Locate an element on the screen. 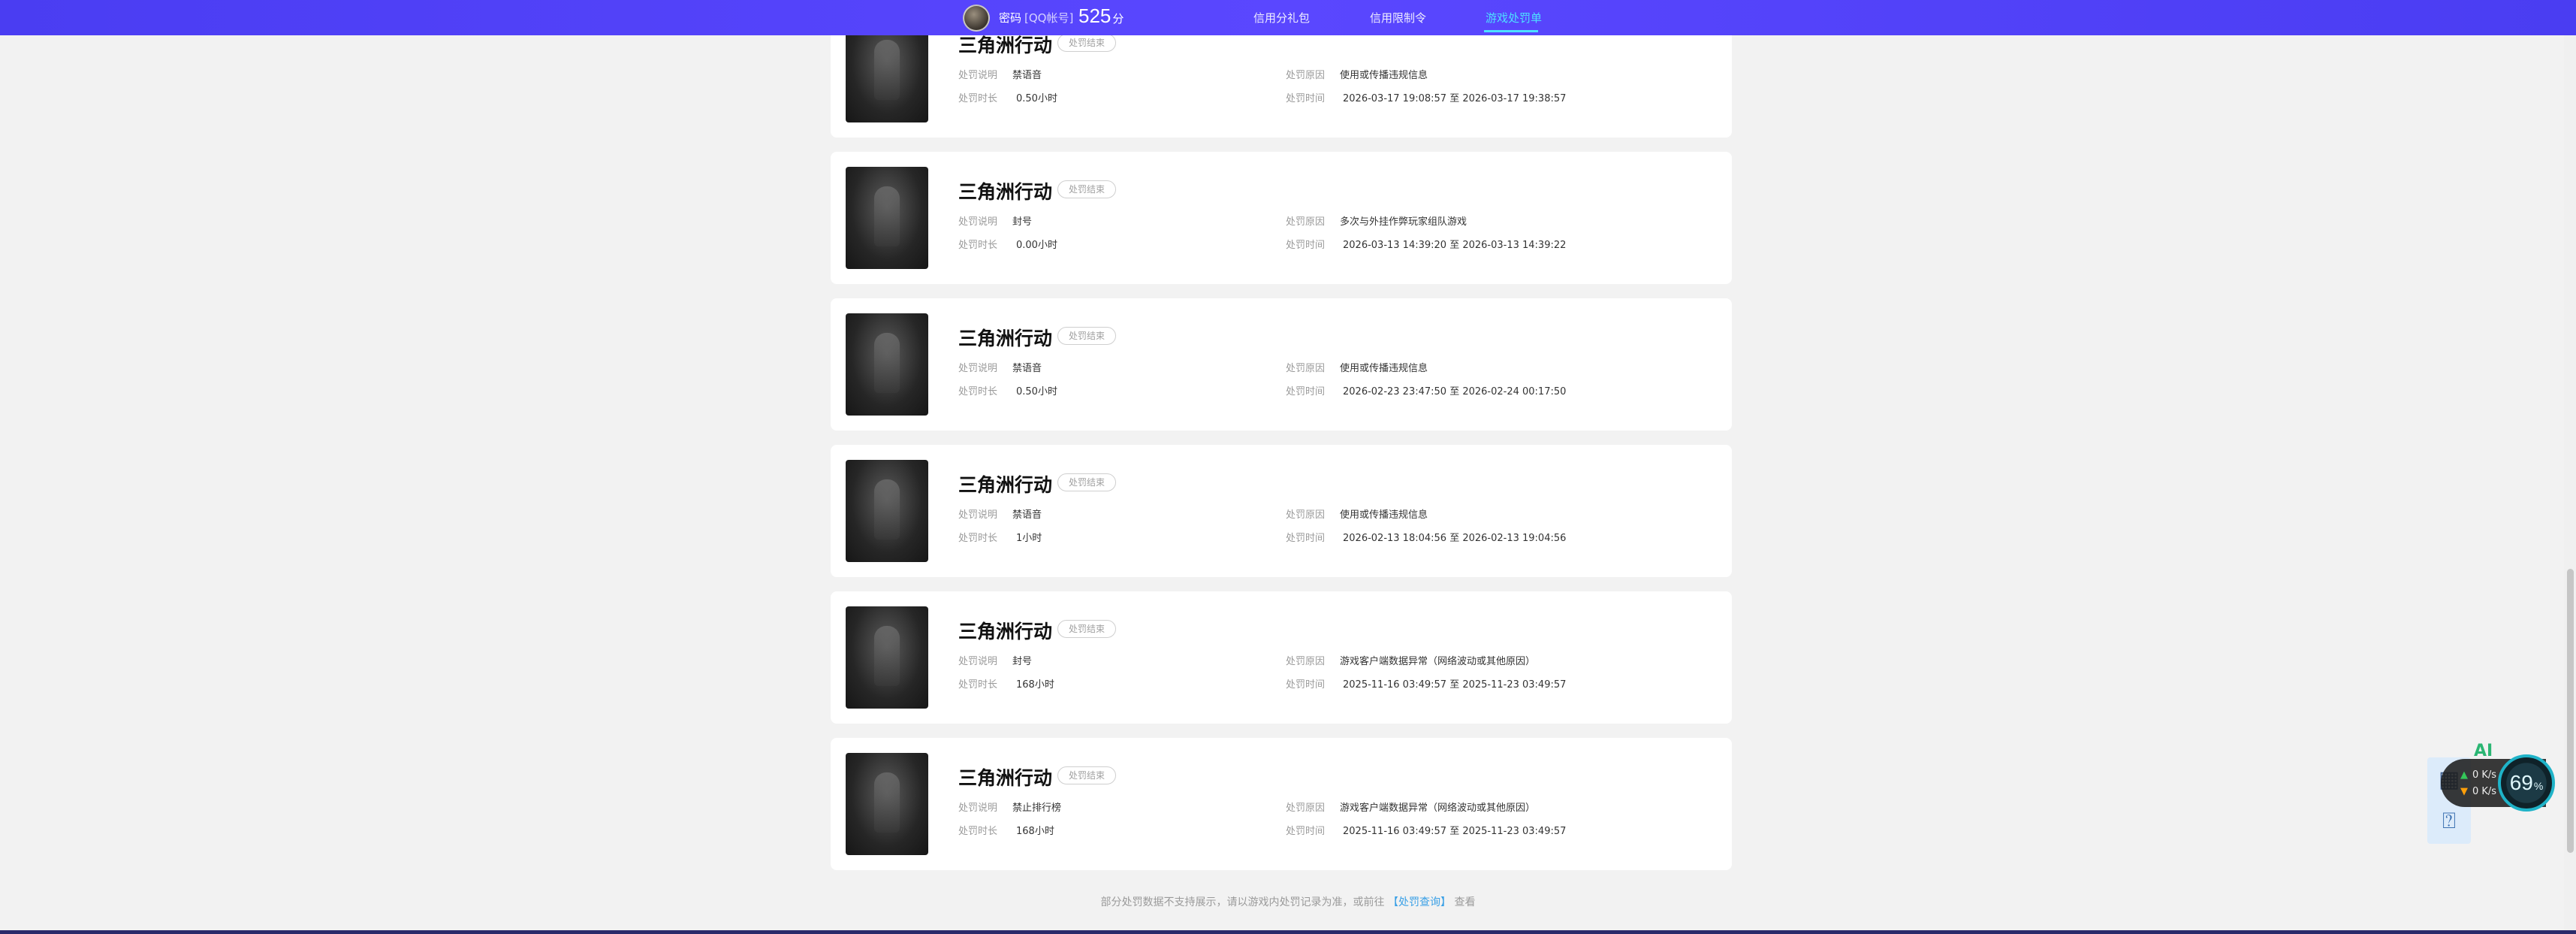 This screenshot has height=934, width=2576. nav-active-indicator is located at coordinates (1511, 31).